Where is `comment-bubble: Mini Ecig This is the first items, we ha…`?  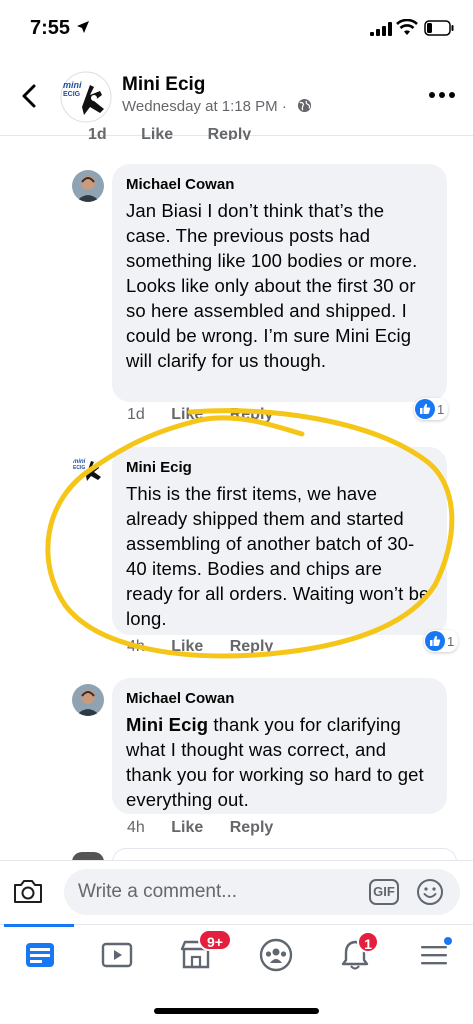 comment-bubble: Mini Ecig This is the first items, we ha… is located at coordinates (279, 541).